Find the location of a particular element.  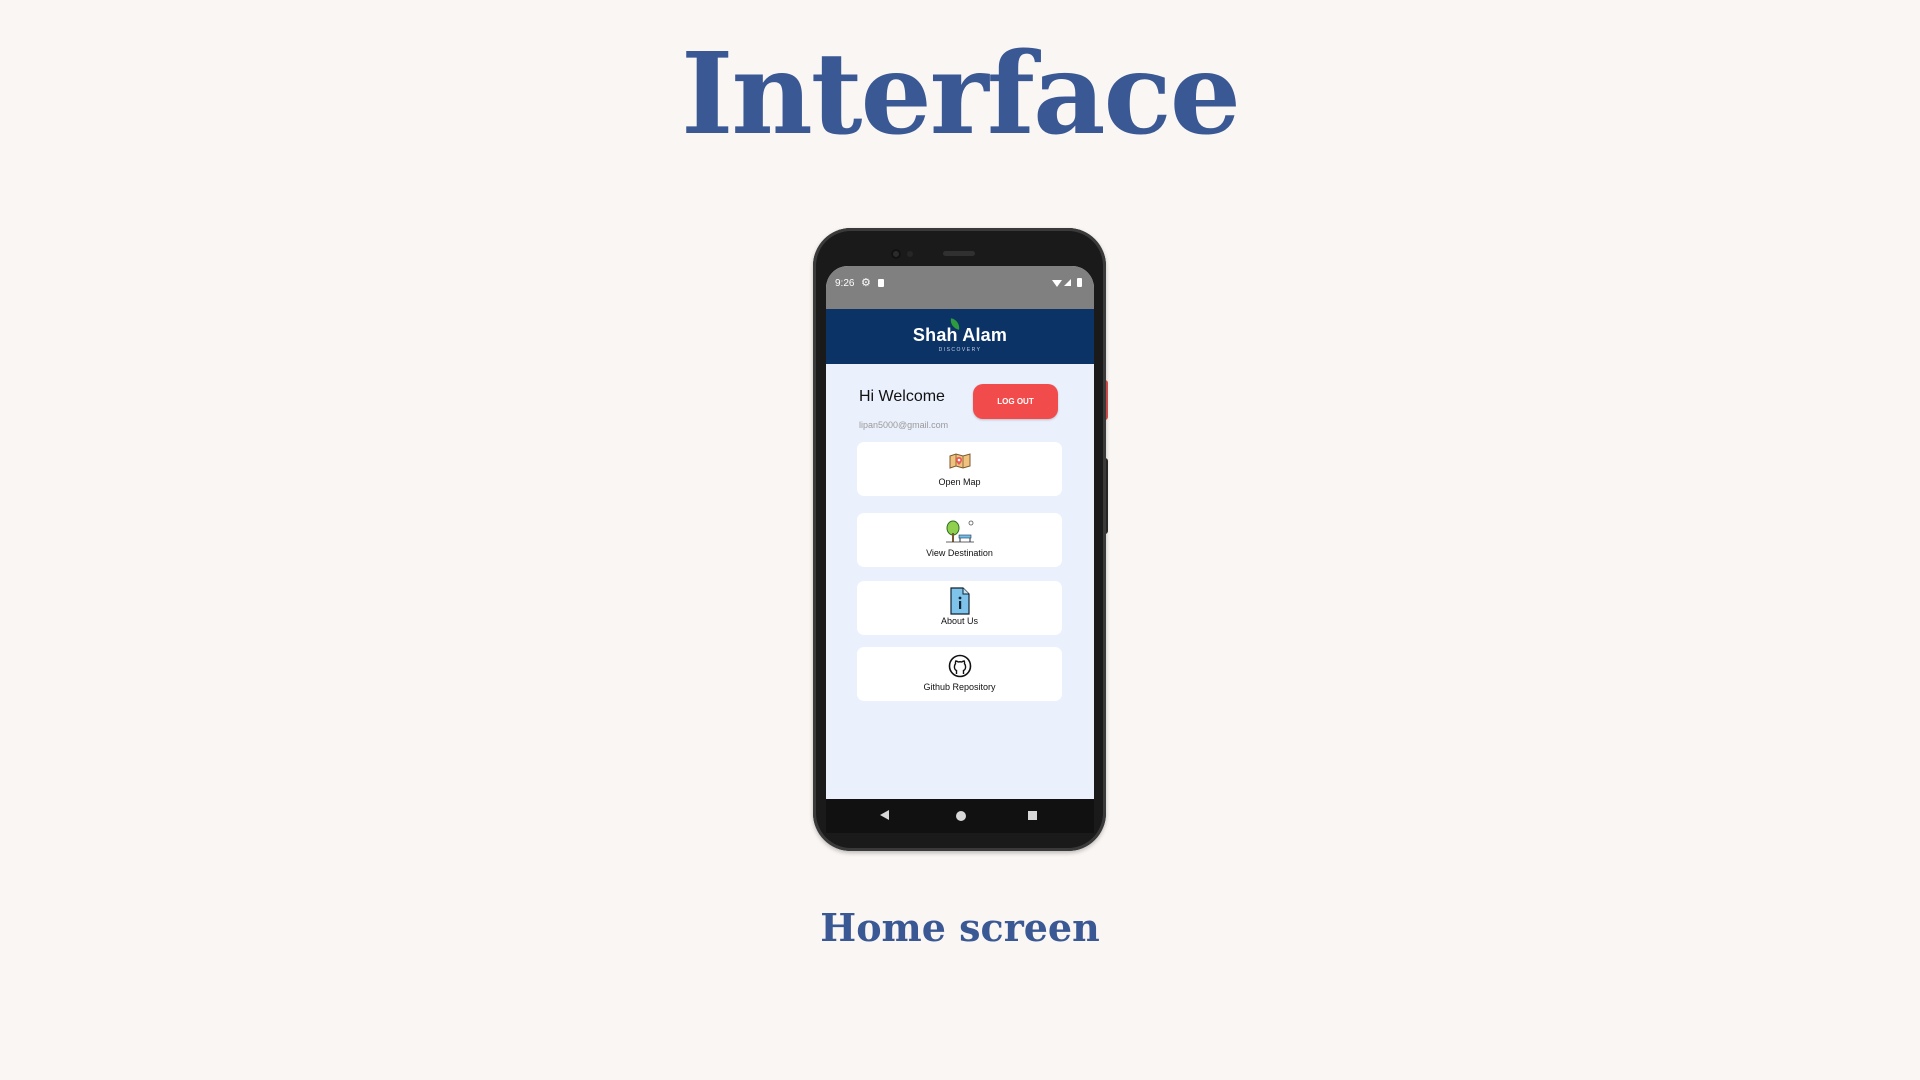

view-destination-button: View Destination is located at coordinates (959, 540).